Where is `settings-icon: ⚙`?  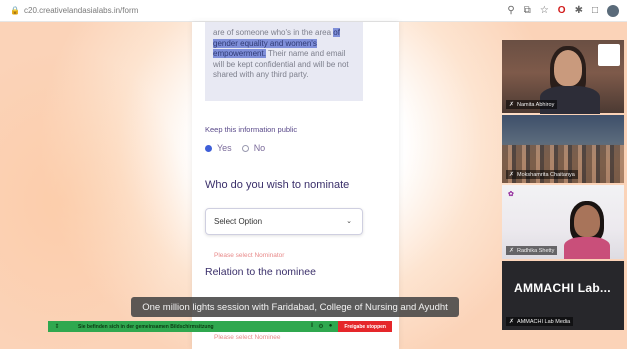 settings-icon: ⚙ is located at coordinates (320, 326).